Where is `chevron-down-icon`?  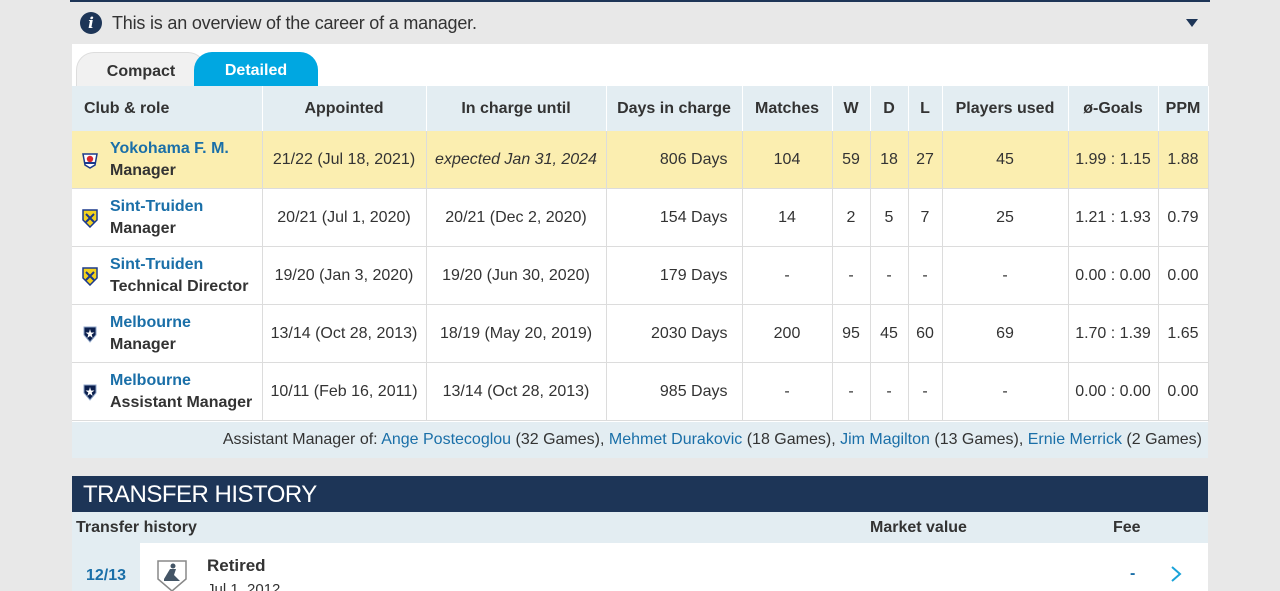 chevron-down-icon is located at coordinates (1192, 23).